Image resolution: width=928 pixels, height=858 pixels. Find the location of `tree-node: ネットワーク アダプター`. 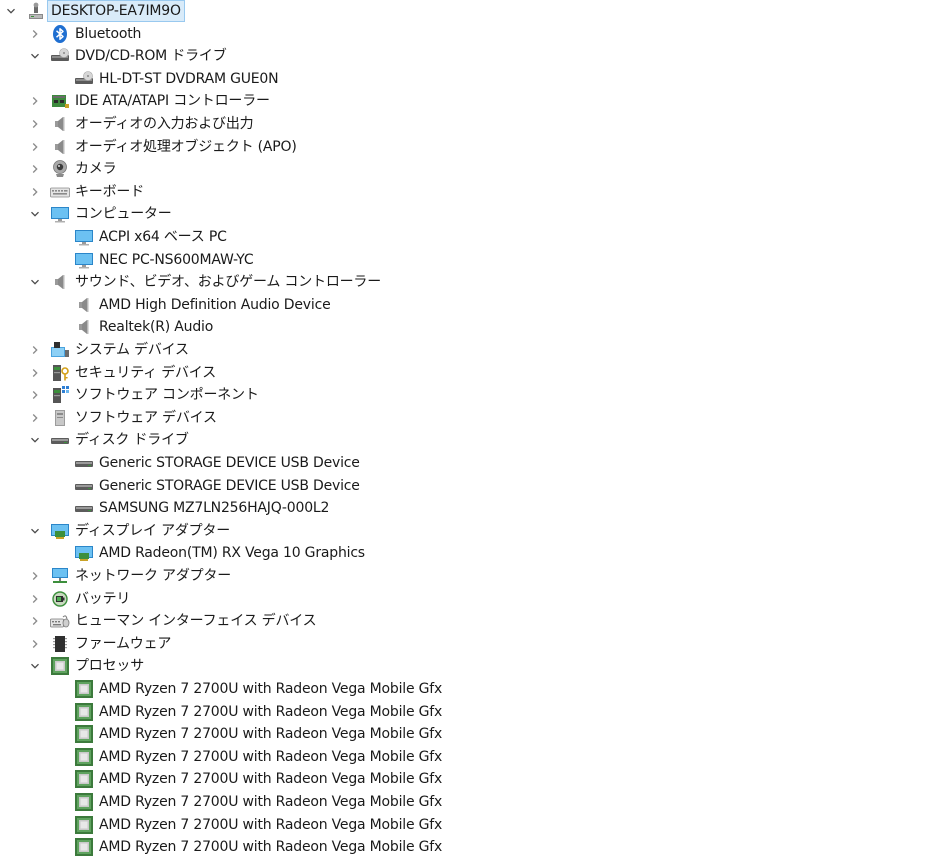

tree-node: ネットワーク アダプター is located at coordinates (464, 576).